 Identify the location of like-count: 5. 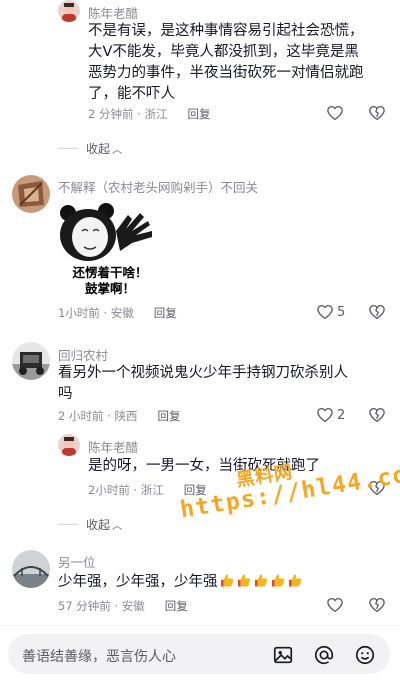
(341, 312).